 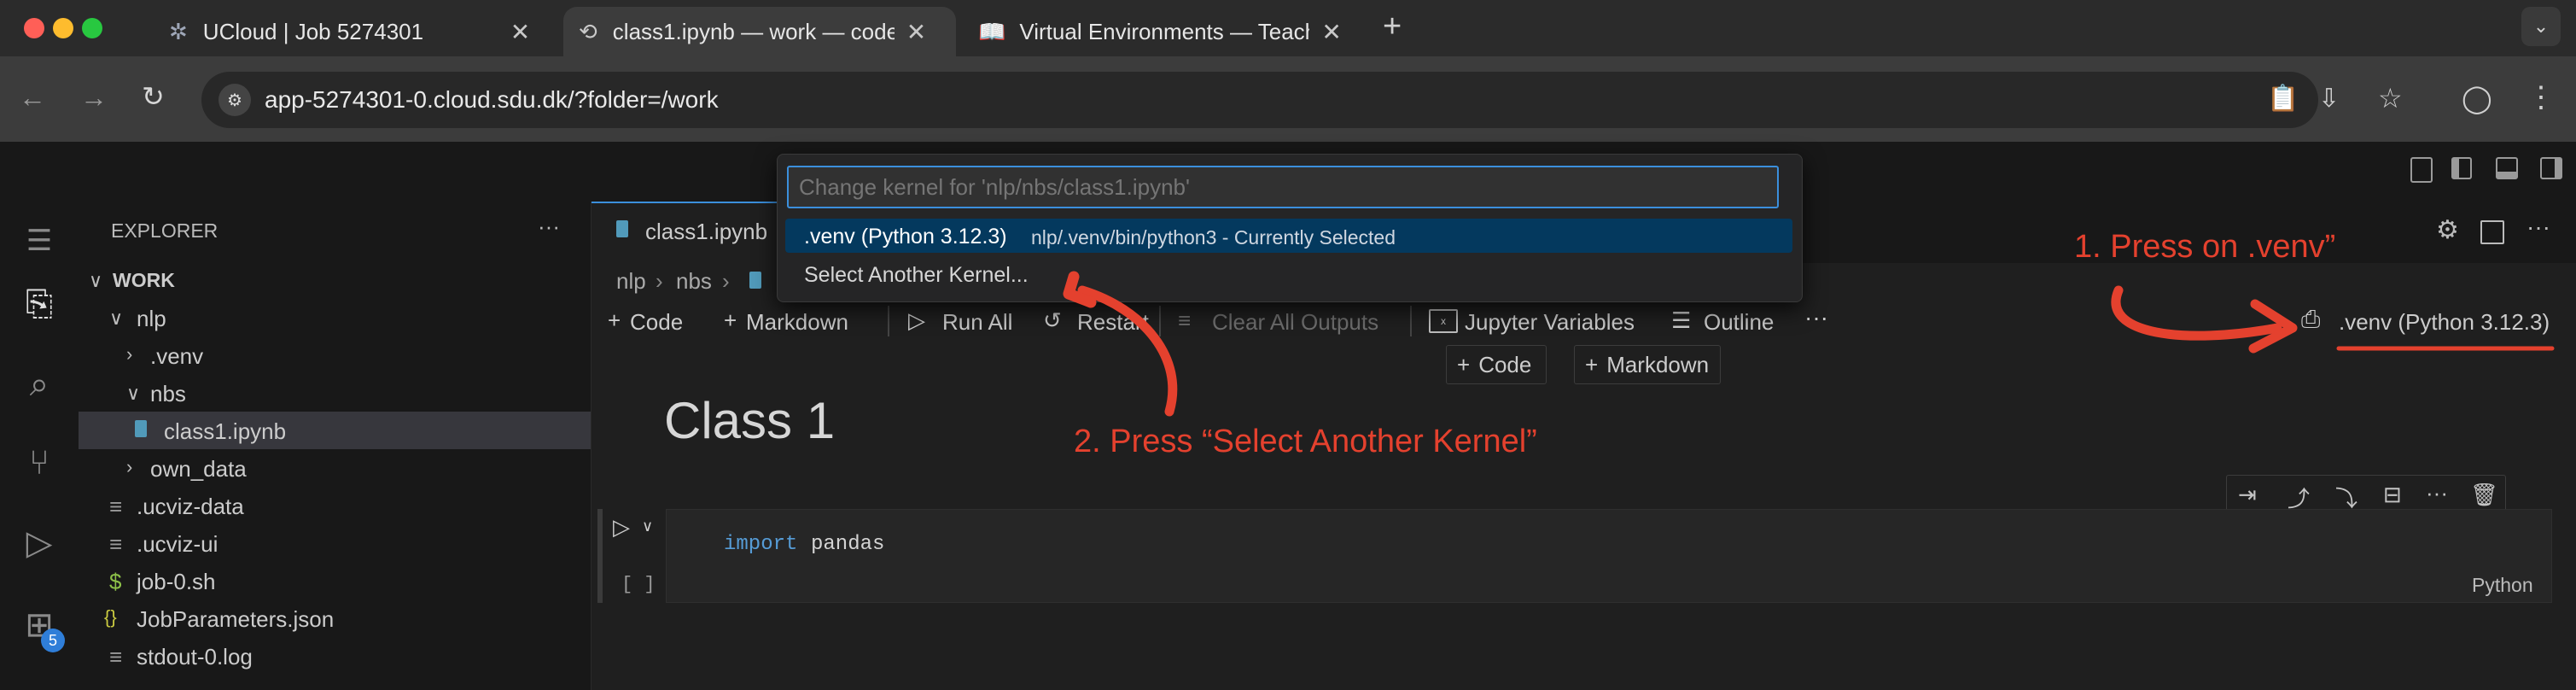 I want to click on annotation-arrows, so click(x=1809, y=344).